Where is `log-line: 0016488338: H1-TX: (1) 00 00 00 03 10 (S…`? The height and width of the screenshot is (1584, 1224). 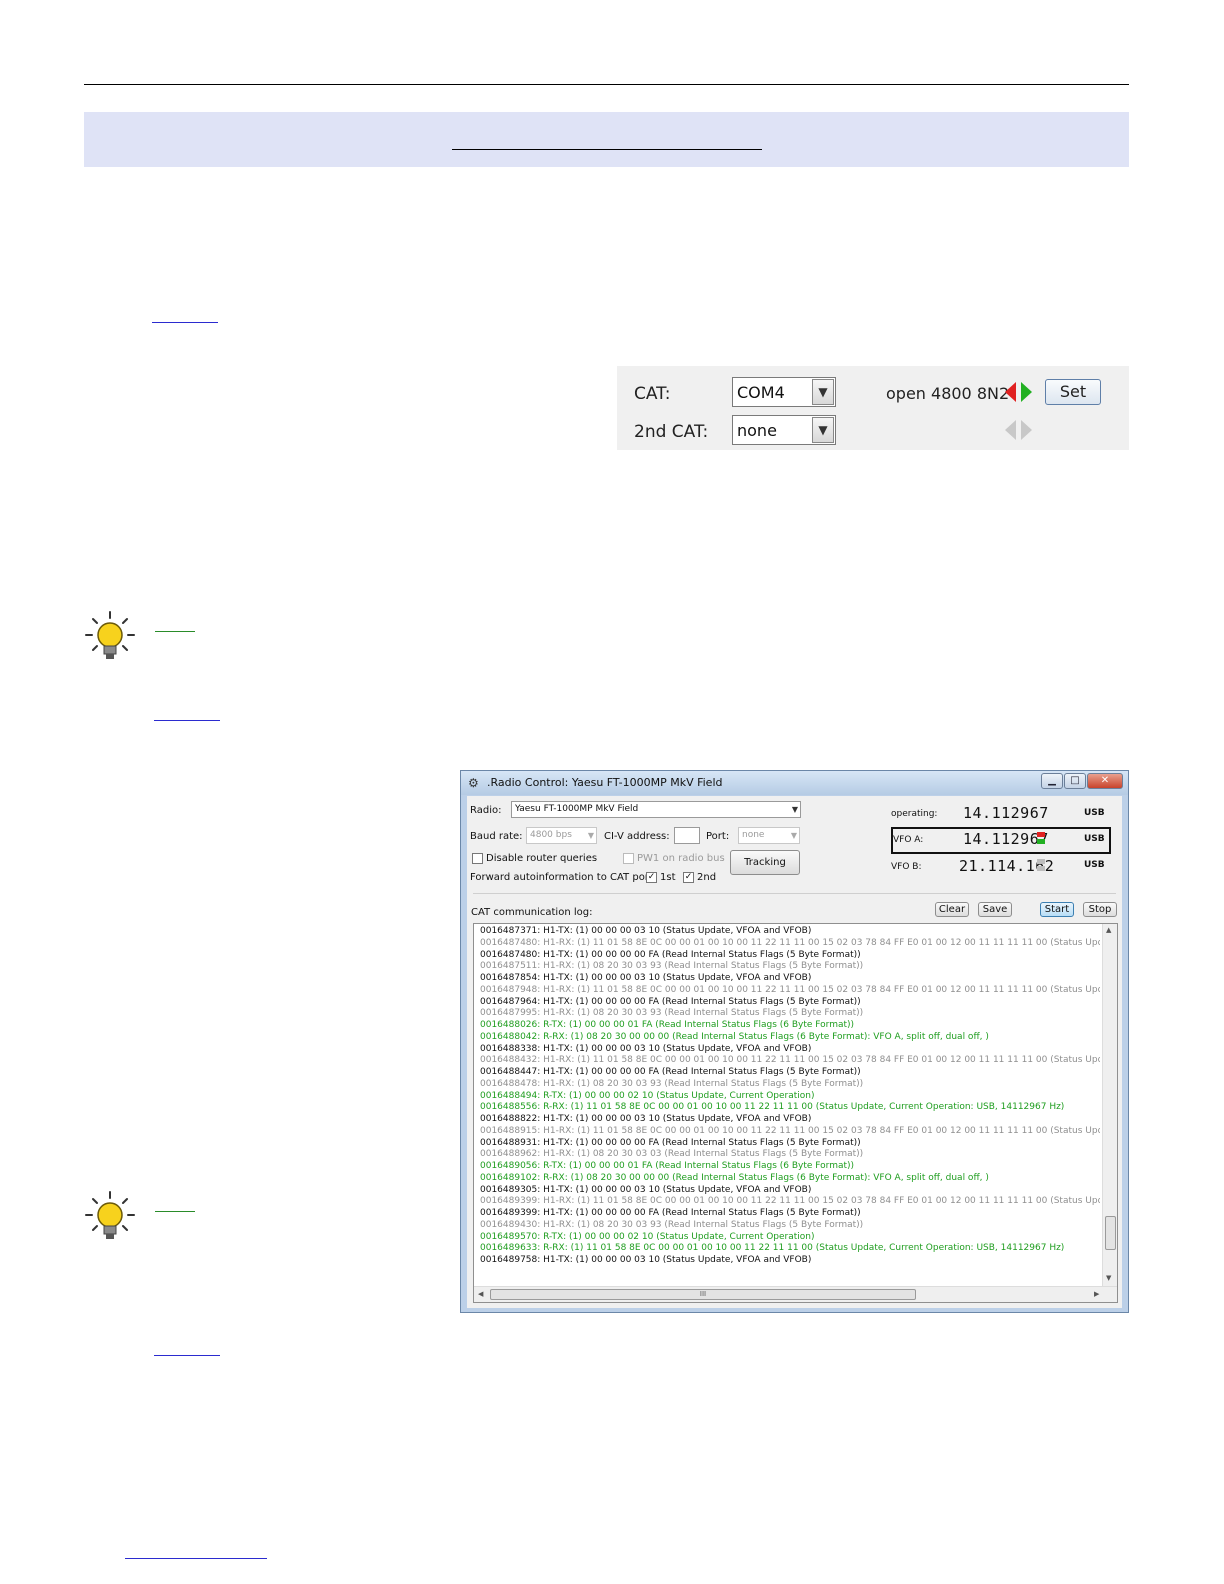
log-line: 0016488338: H1-TX: (1) 00 00 00 03 10 (S… is located at coordinates (646, 1048).